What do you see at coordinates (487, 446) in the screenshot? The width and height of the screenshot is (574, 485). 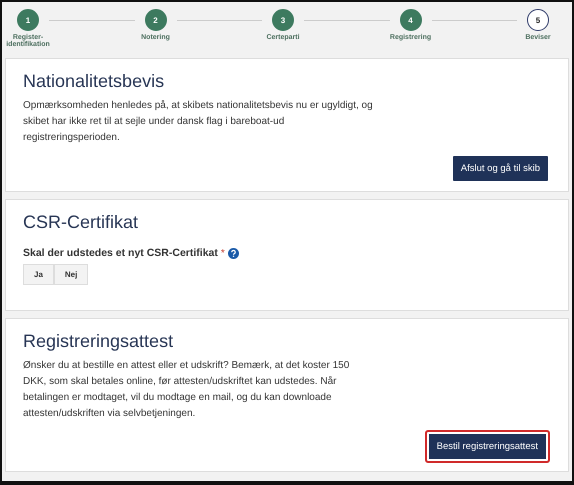 I see `action-button: Bestil registreringsattest` at bounding box center [487, 446].